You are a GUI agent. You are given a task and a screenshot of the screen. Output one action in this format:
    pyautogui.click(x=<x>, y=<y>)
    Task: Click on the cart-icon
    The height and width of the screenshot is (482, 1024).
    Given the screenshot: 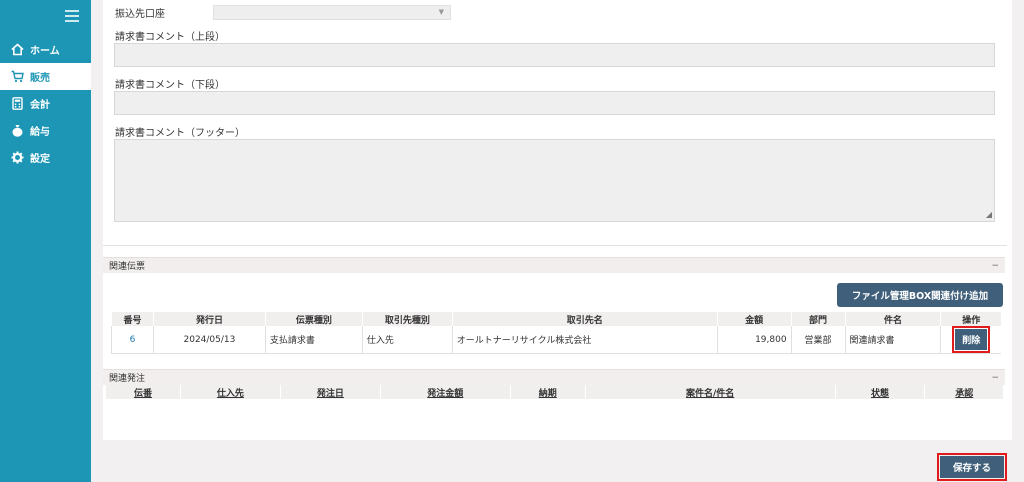 What is the action you would take?
    pyautogui.click(x=17, y=77)
    